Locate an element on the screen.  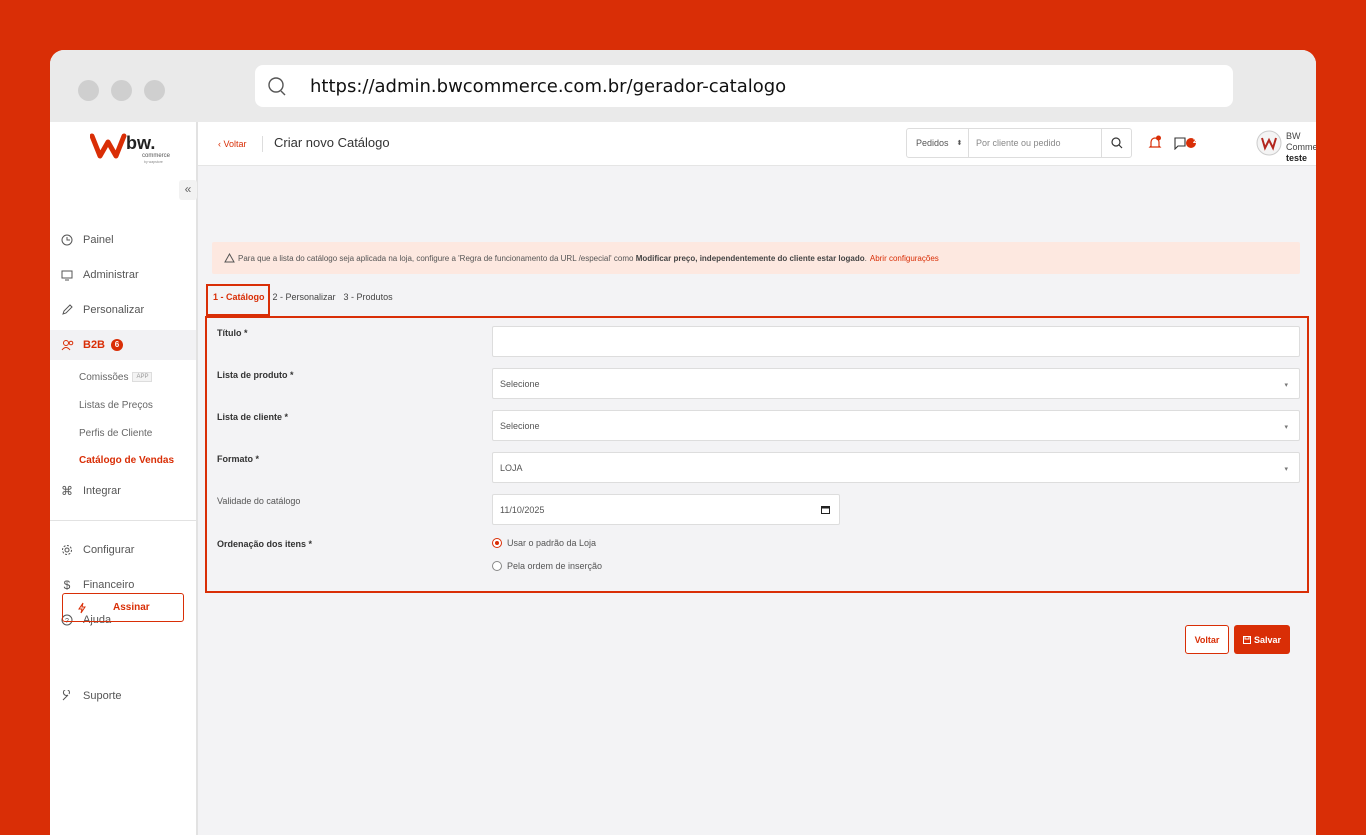
user-store: teste is located at coordinates (1297, 158).